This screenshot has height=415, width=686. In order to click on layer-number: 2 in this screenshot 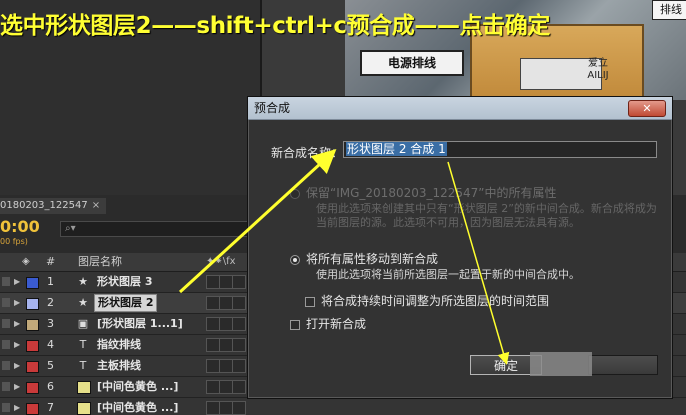, I will do `click(50, 302)`.